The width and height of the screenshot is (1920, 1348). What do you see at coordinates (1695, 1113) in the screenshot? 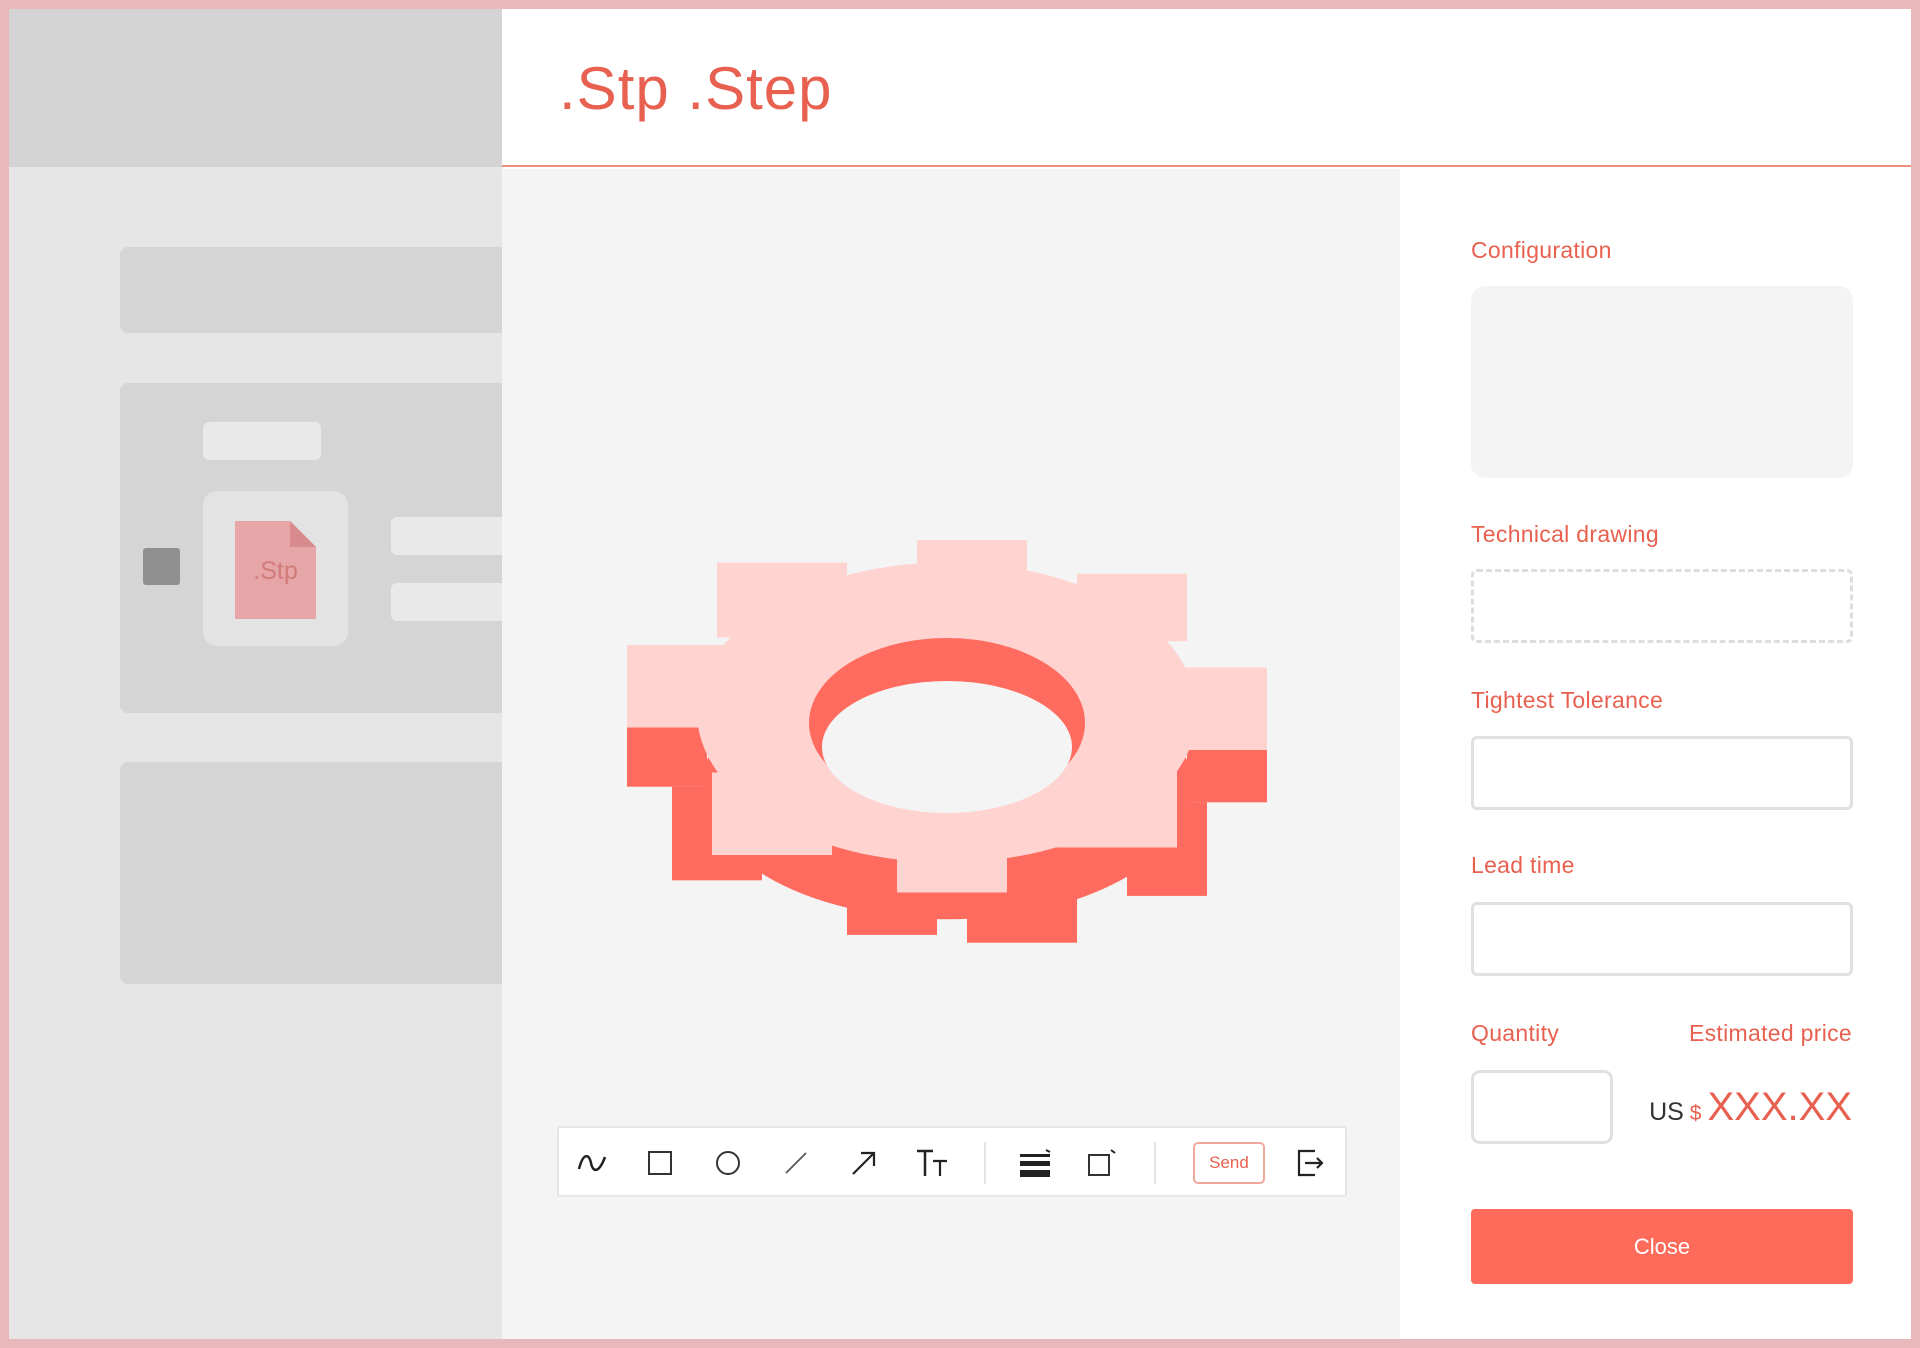
I see `price-symbol: $` at bounding box center [1695, 1113].